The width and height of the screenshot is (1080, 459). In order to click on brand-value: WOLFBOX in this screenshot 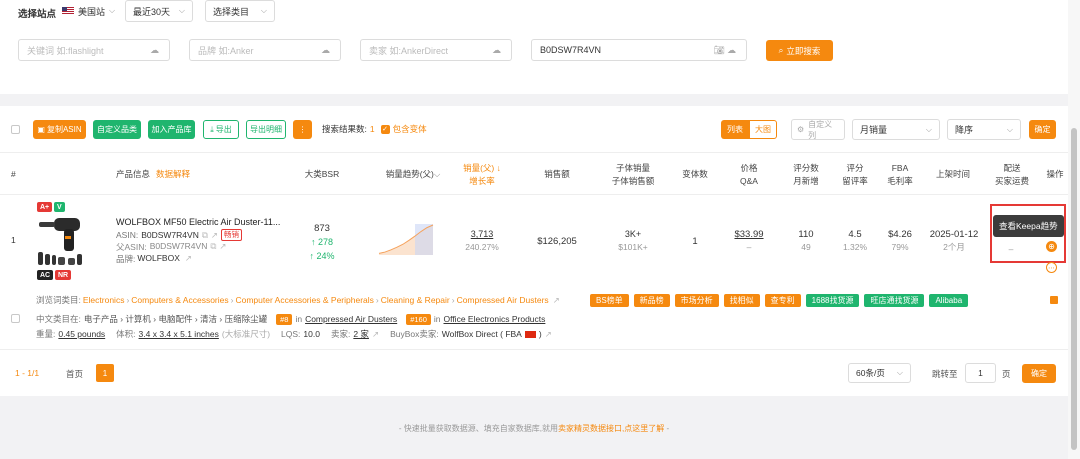, I will do `click(158, 259)`.